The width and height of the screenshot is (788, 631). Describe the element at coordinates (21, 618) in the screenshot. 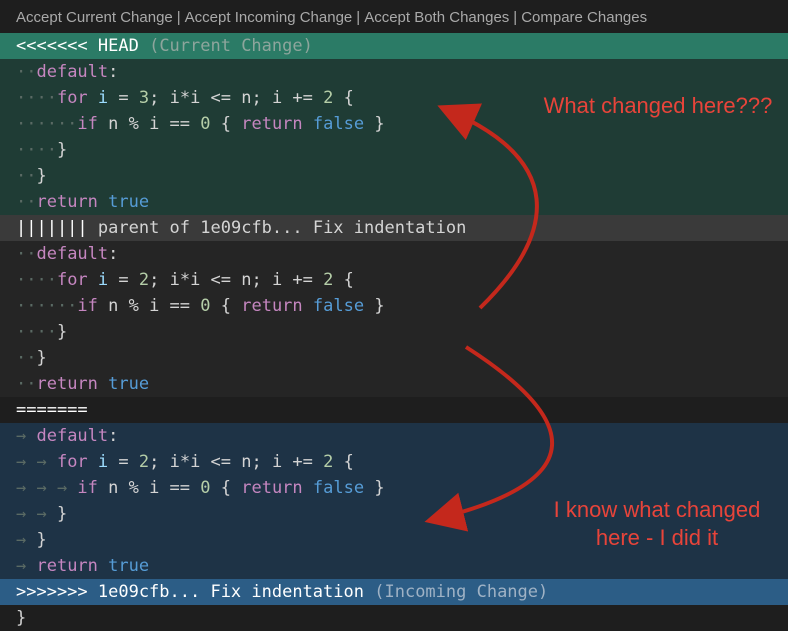

I see `code-token: }` at that location.